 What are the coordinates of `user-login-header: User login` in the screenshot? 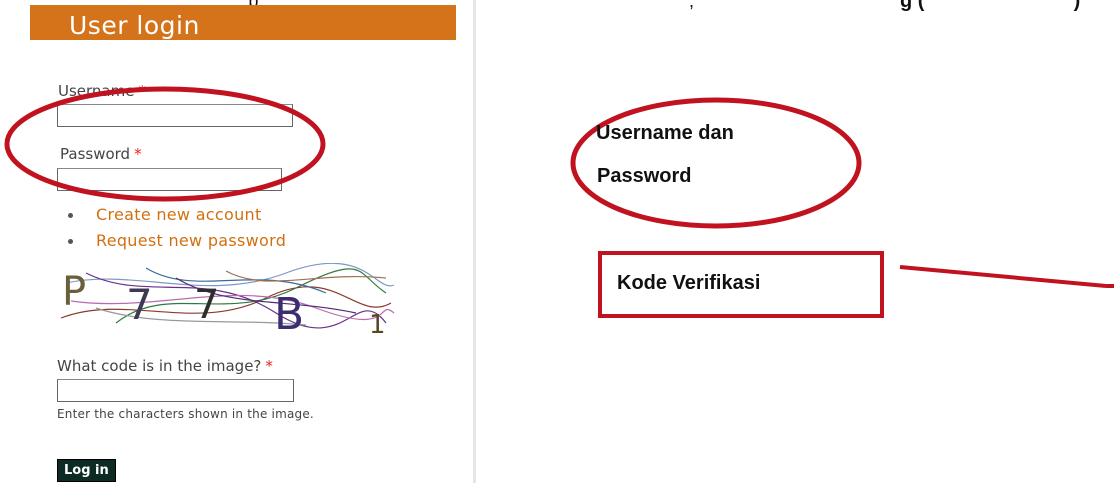 It's located at (243, 22).